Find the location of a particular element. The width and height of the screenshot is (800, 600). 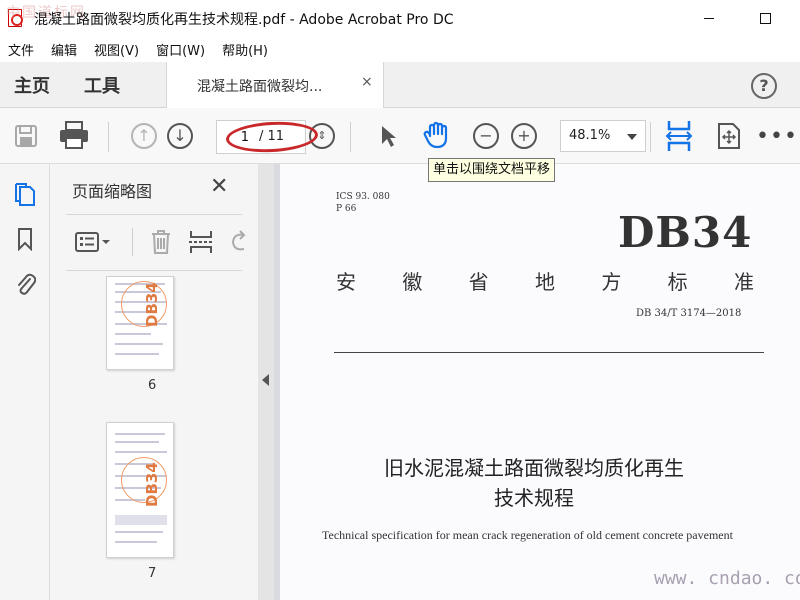

doc-watermark: www. cndao. com is located at coordinates (727, 578).